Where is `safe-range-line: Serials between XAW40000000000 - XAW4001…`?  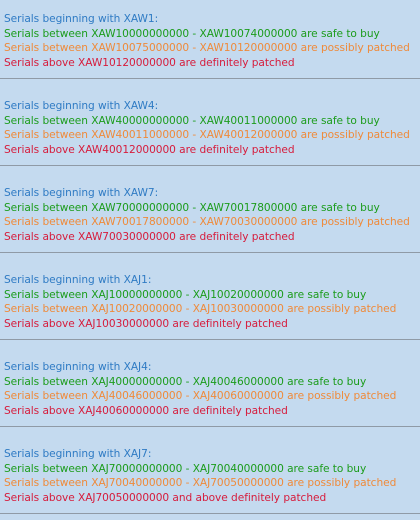 safe-range-line: Serials between XAW40000000000 - XAW4001… is located at coordinates (192, 120).